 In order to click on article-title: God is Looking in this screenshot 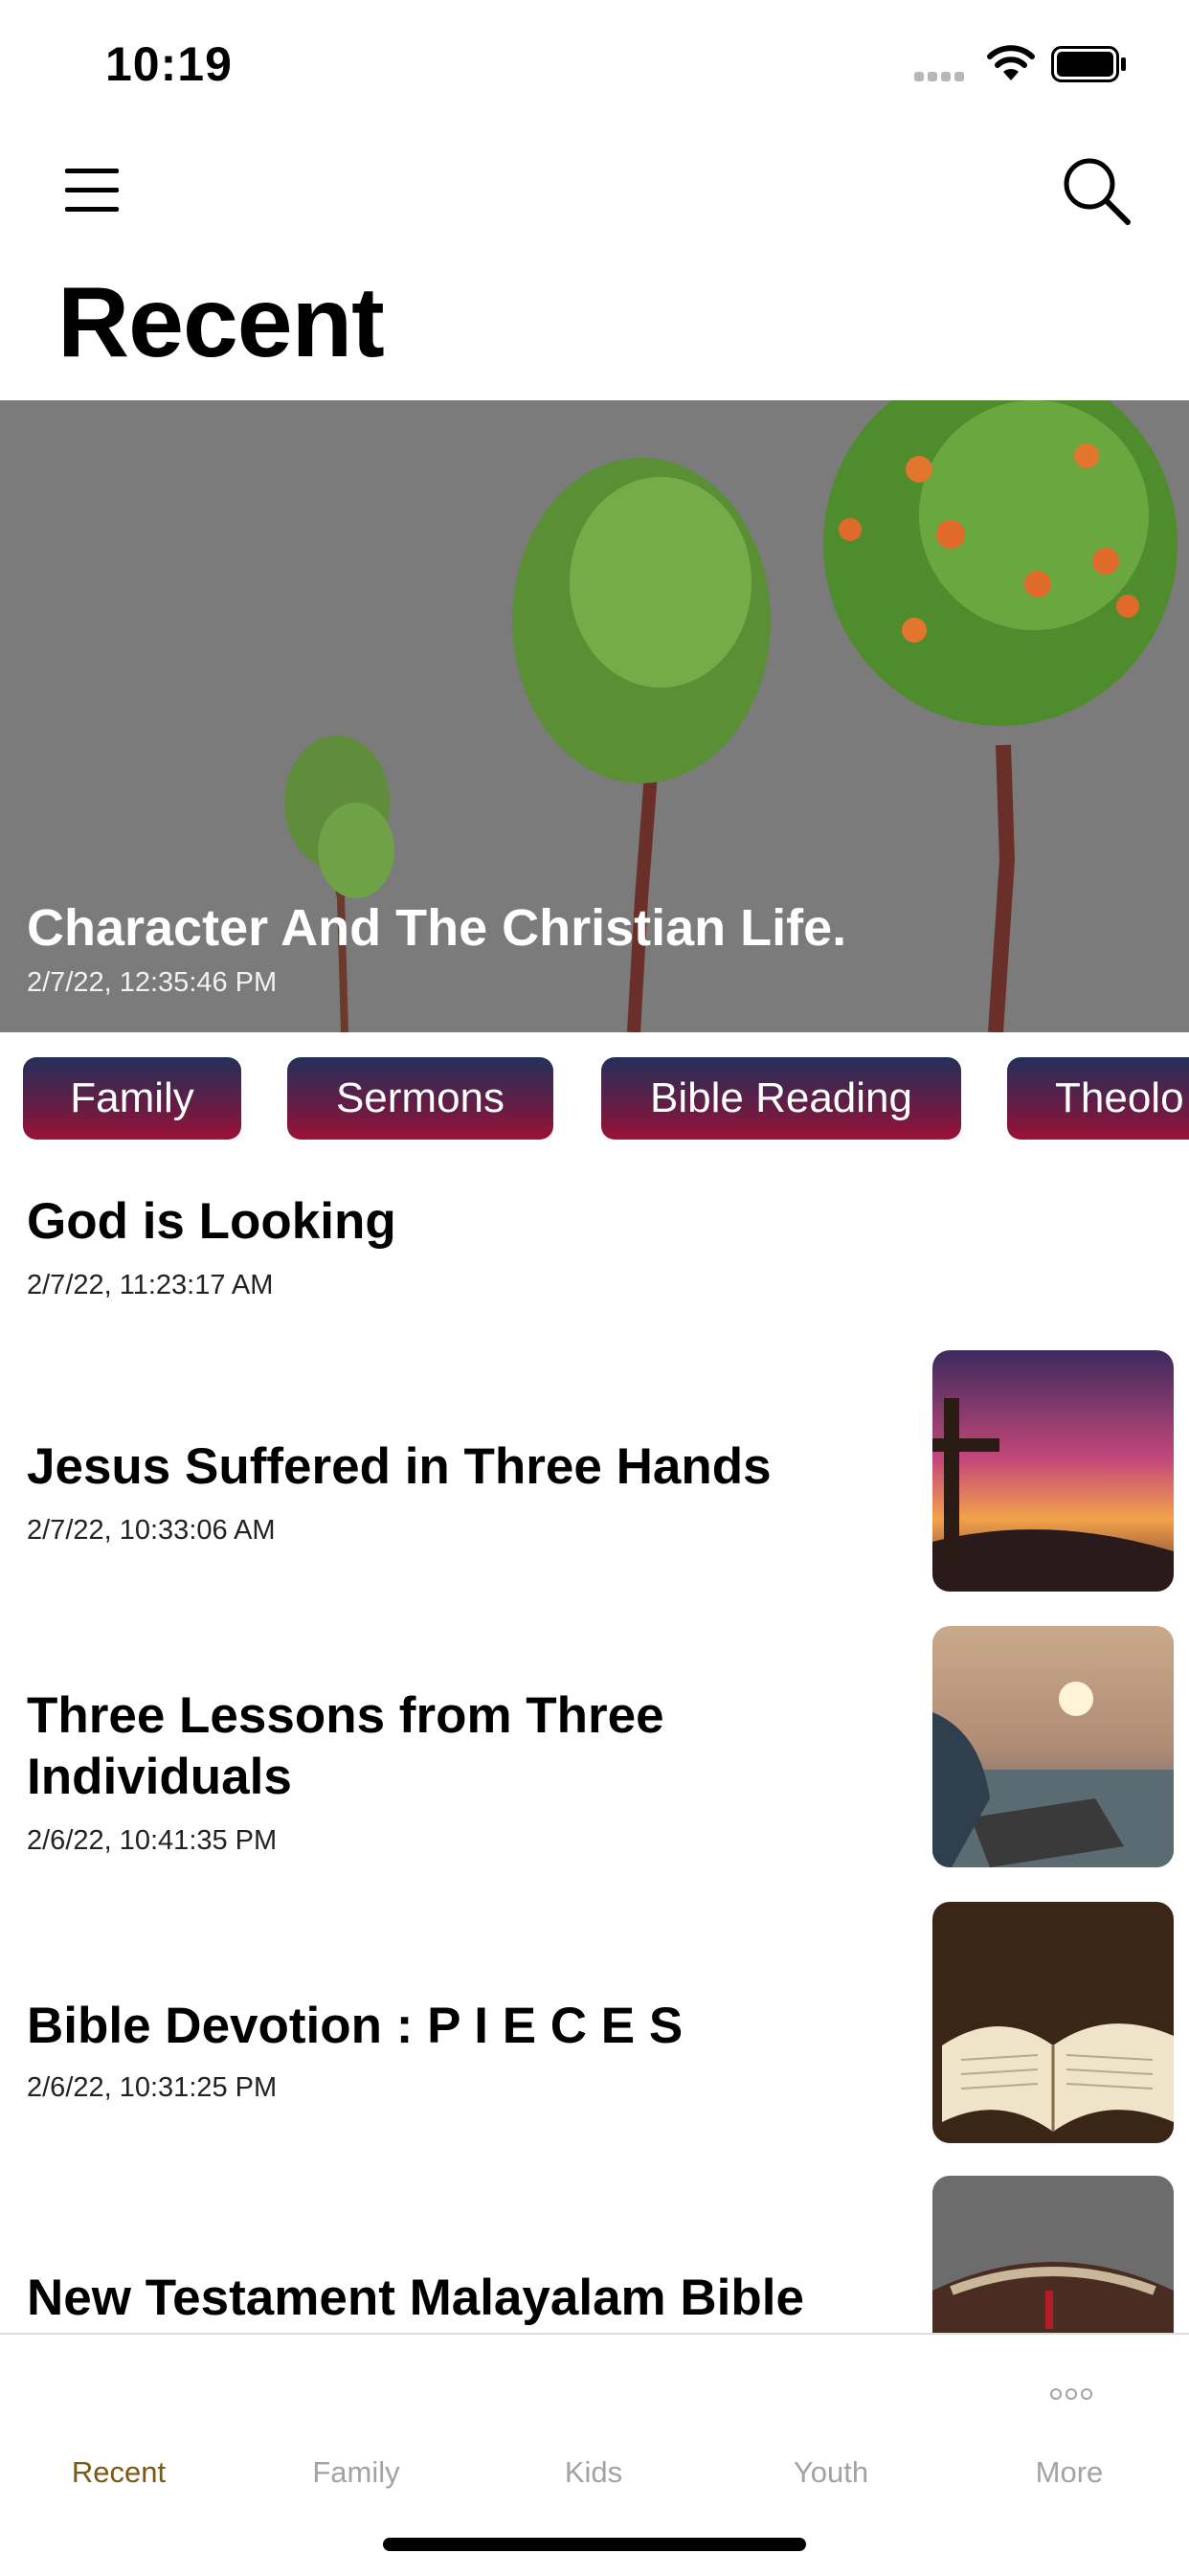, I will do `click(211, 1221)`.